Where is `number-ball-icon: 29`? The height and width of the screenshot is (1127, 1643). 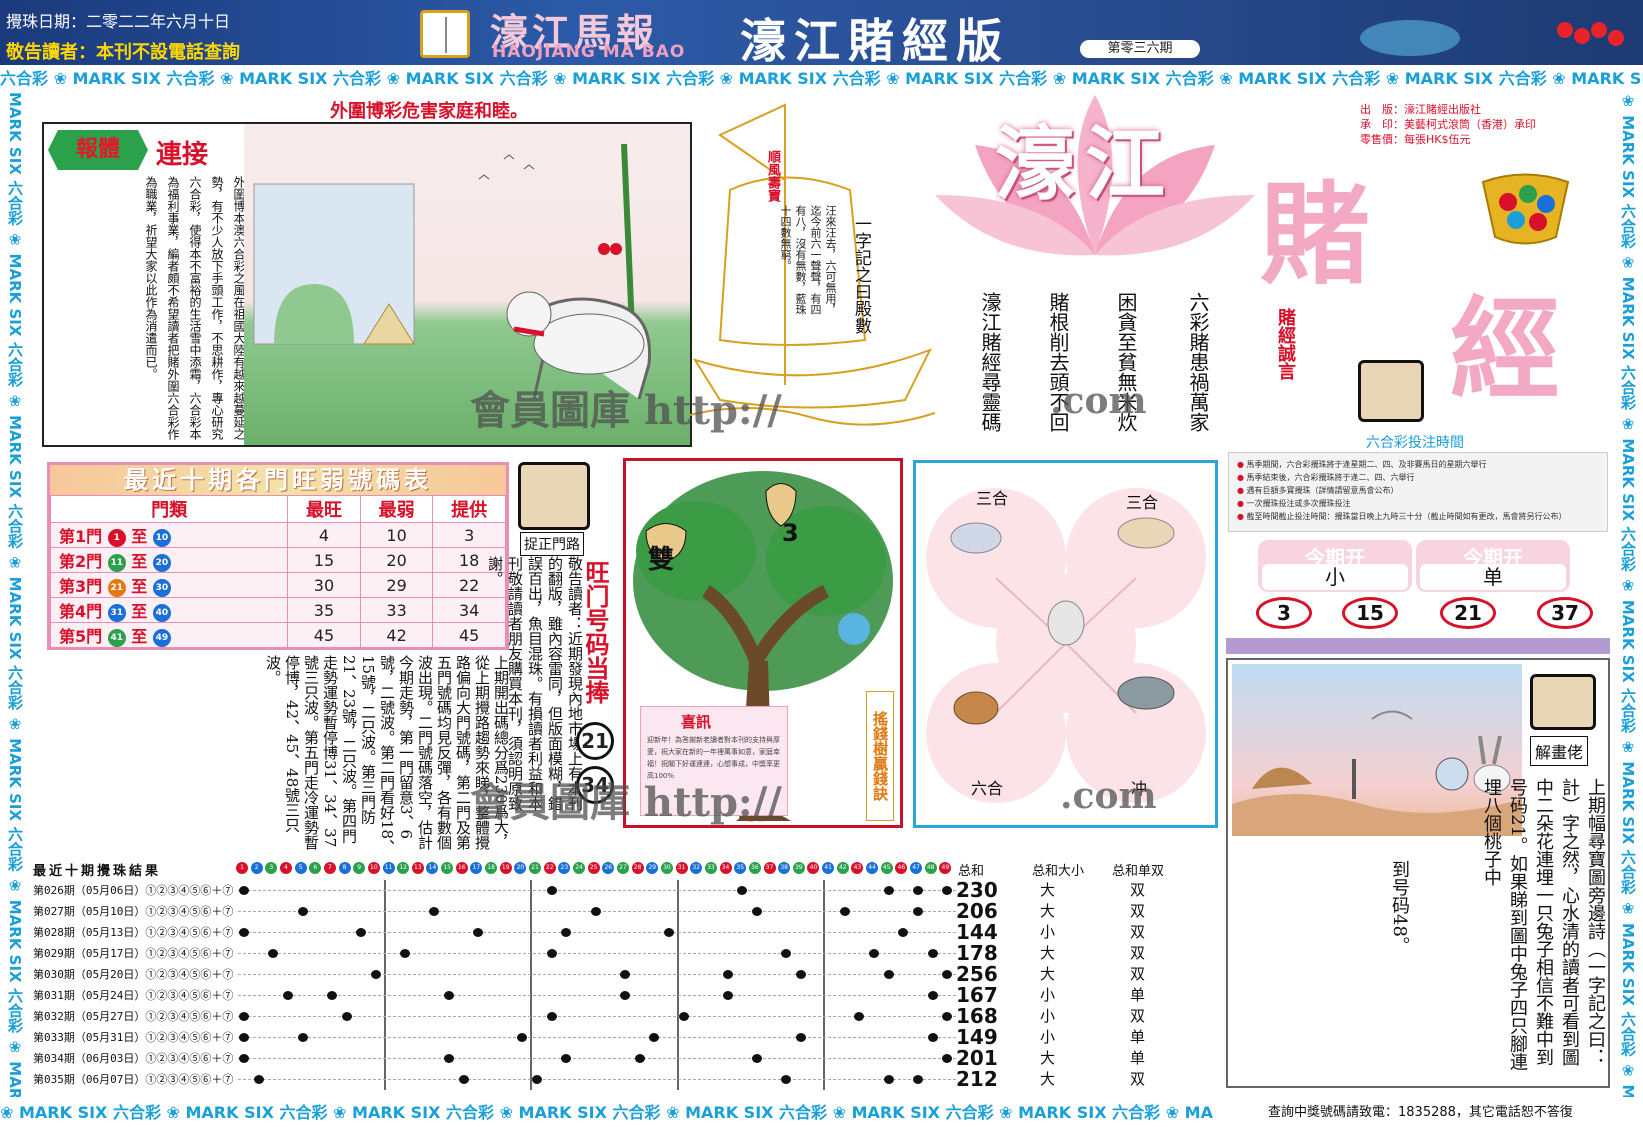 number-ball-icon: 29 is located at coordinates (652, 868).